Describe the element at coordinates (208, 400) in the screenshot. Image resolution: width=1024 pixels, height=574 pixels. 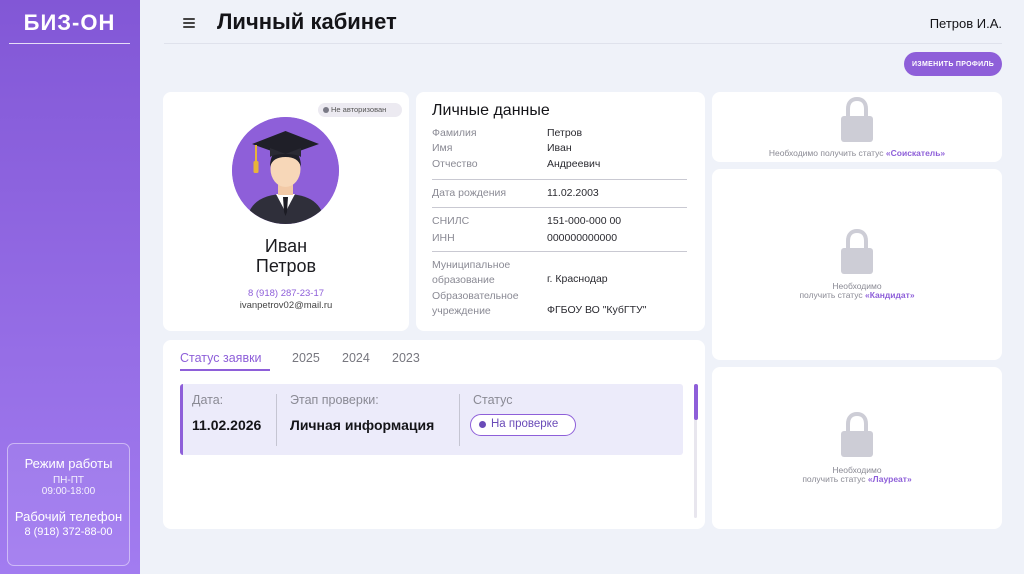
I see `date-label: Дата:` at that location.